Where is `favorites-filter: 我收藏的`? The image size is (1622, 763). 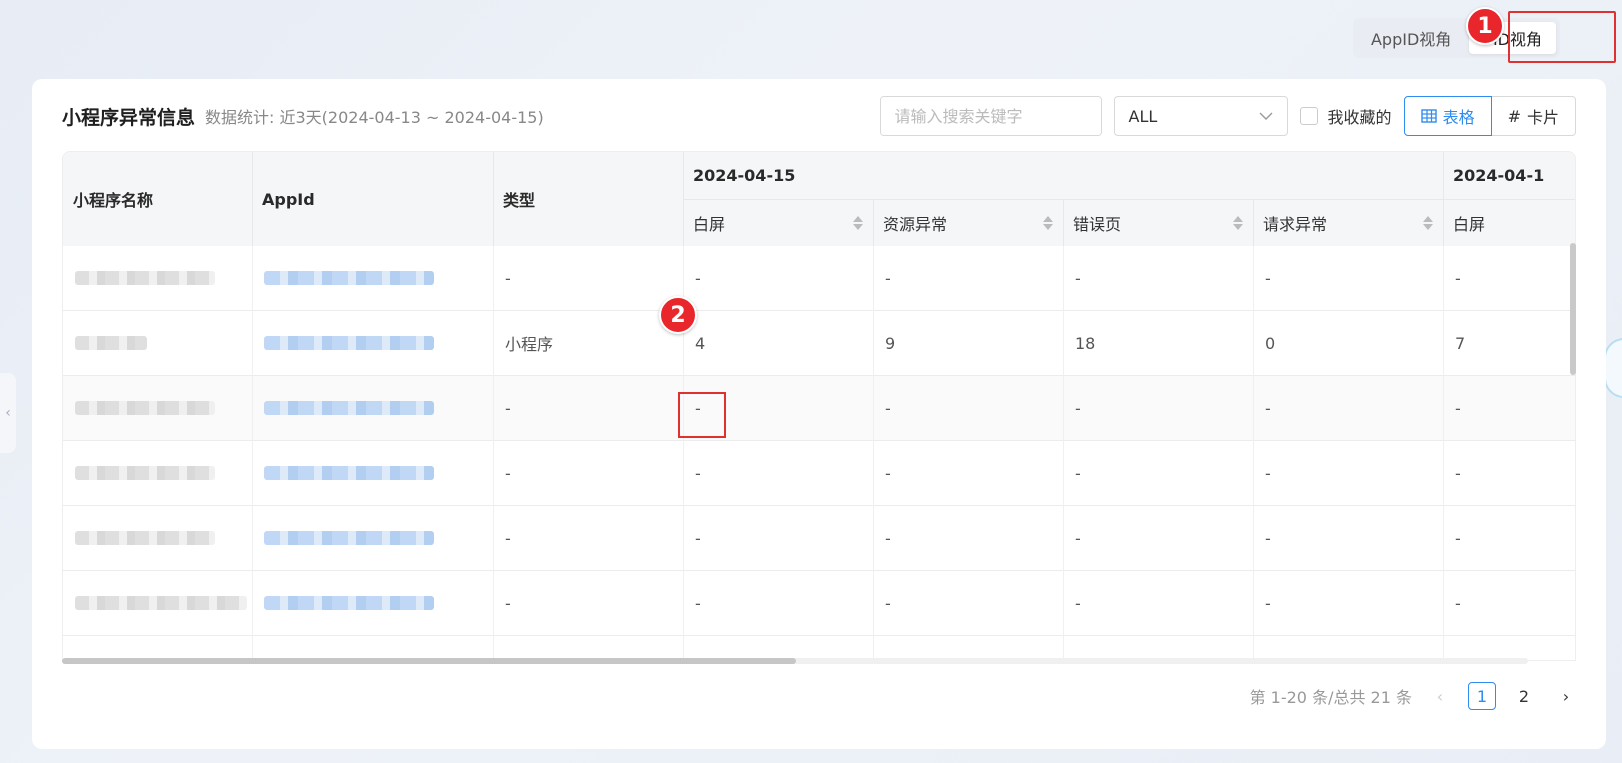 favorites-filter: 我收藏的 is located at coordinates (1345, 116).